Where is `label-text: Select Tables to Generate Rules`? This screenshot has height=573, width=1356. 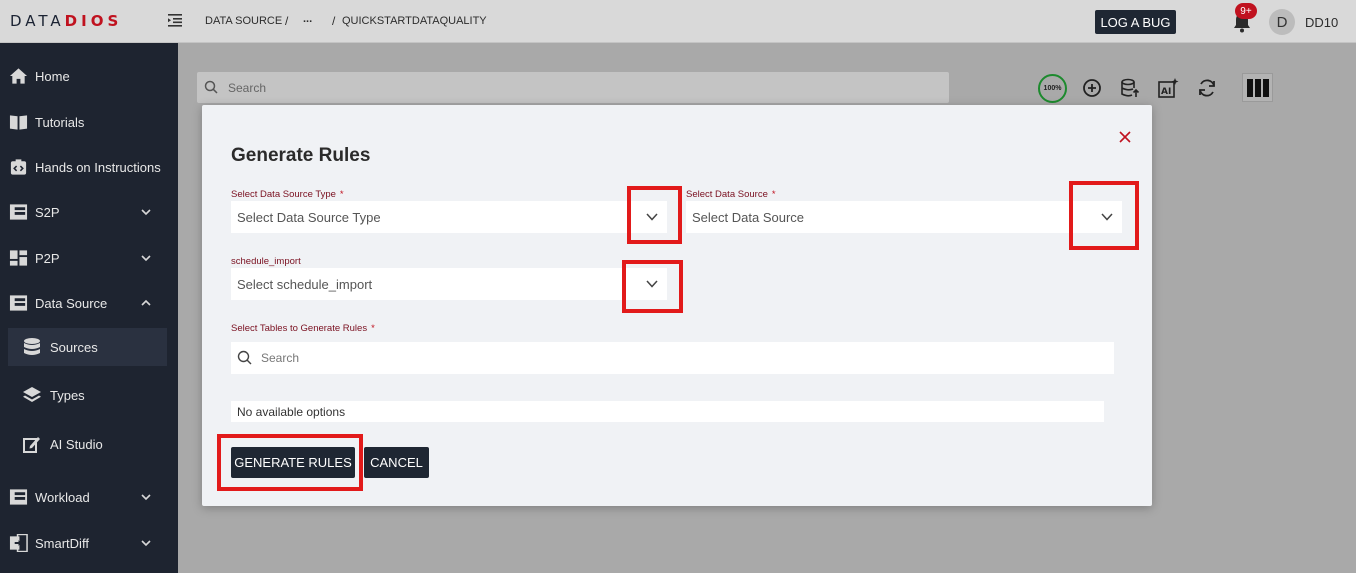 label-text: Select Tables to Generate Rules is located at coordinates (299, 328).